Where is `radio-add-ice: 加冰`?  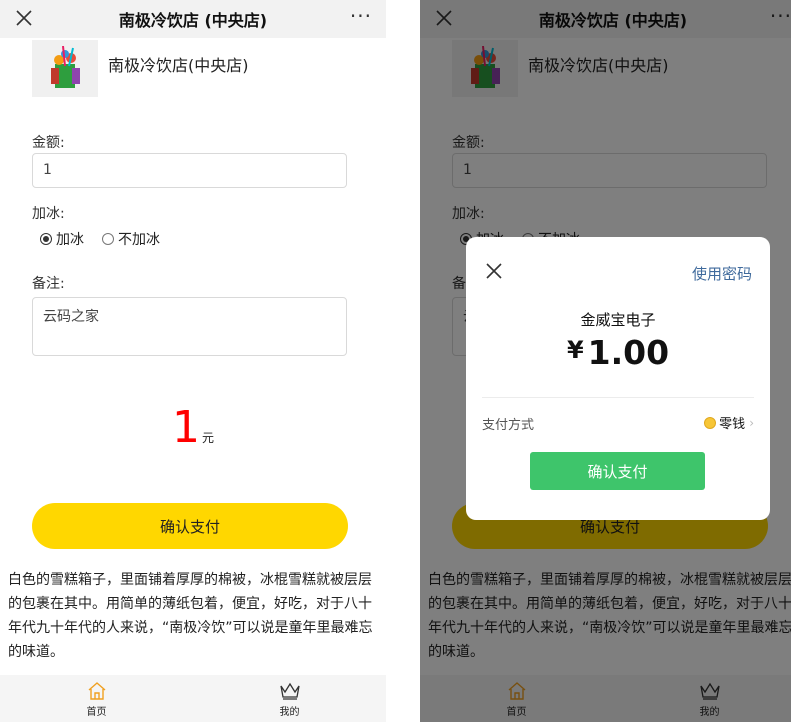 radio-add-ice: 加冰 is located at coordinates (62, 239).